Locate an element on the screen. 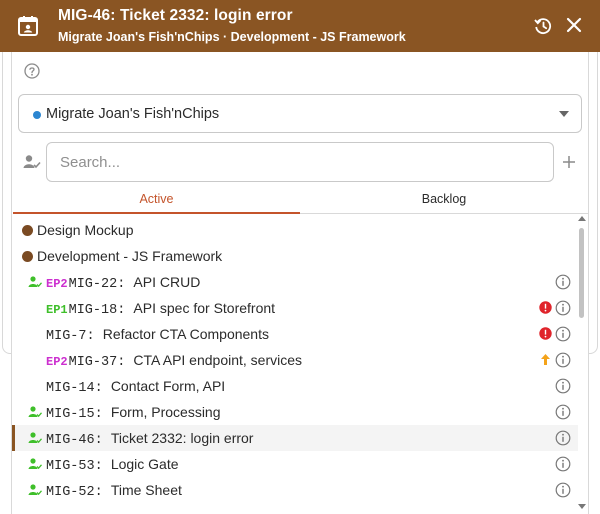 This screenshot has height=514, width=600. task-title: Contact Form, API is located at coordinates (168, 386).